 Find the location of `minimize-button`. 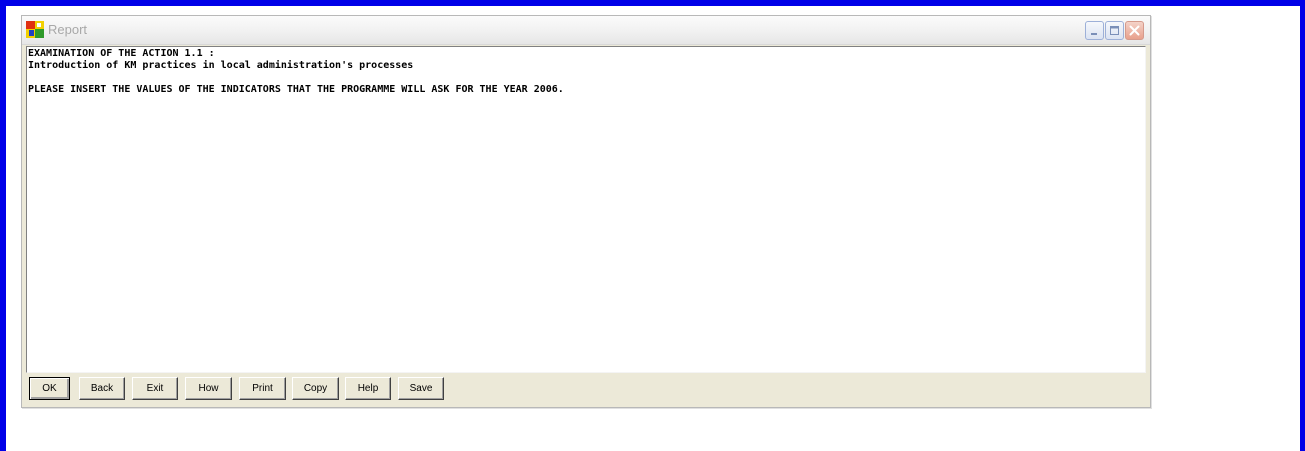

minimize-button is located at coordinates (1094, 30).